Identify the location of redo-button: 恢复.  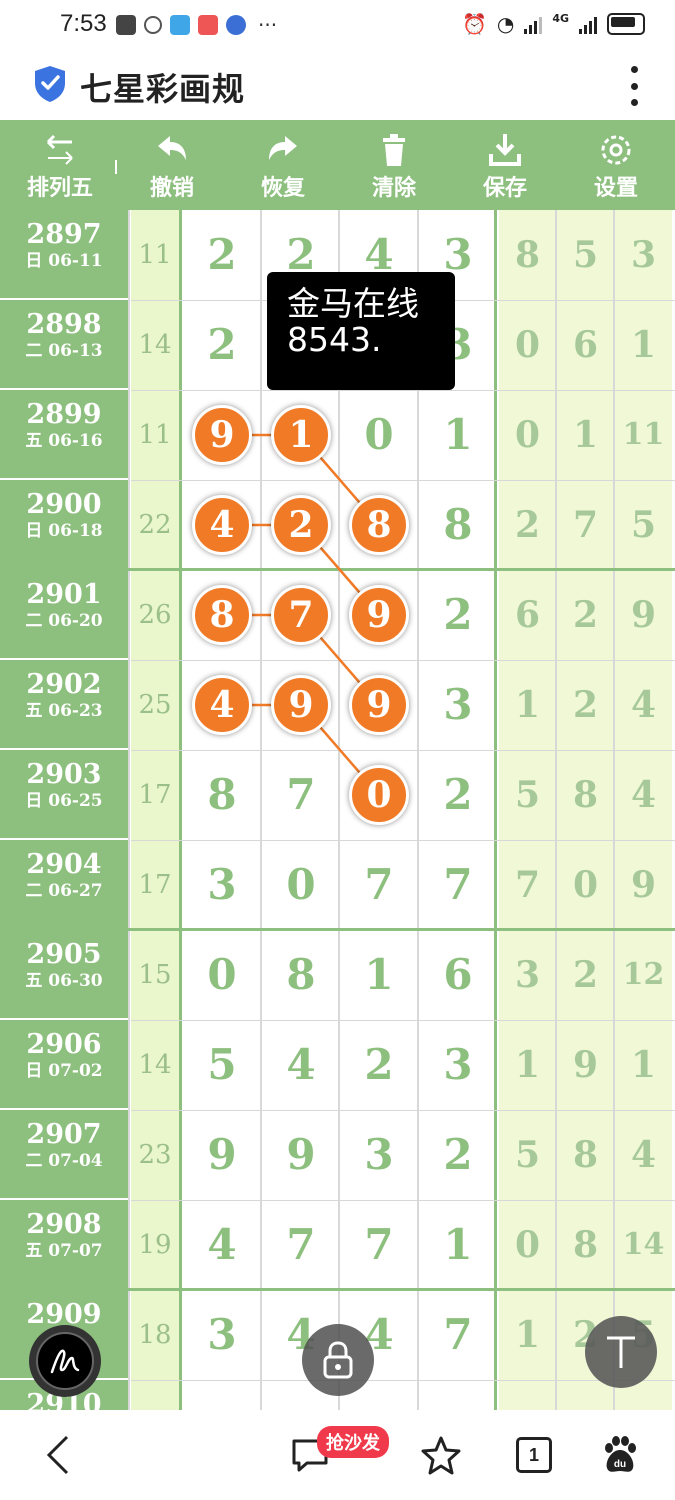
(283, 165).